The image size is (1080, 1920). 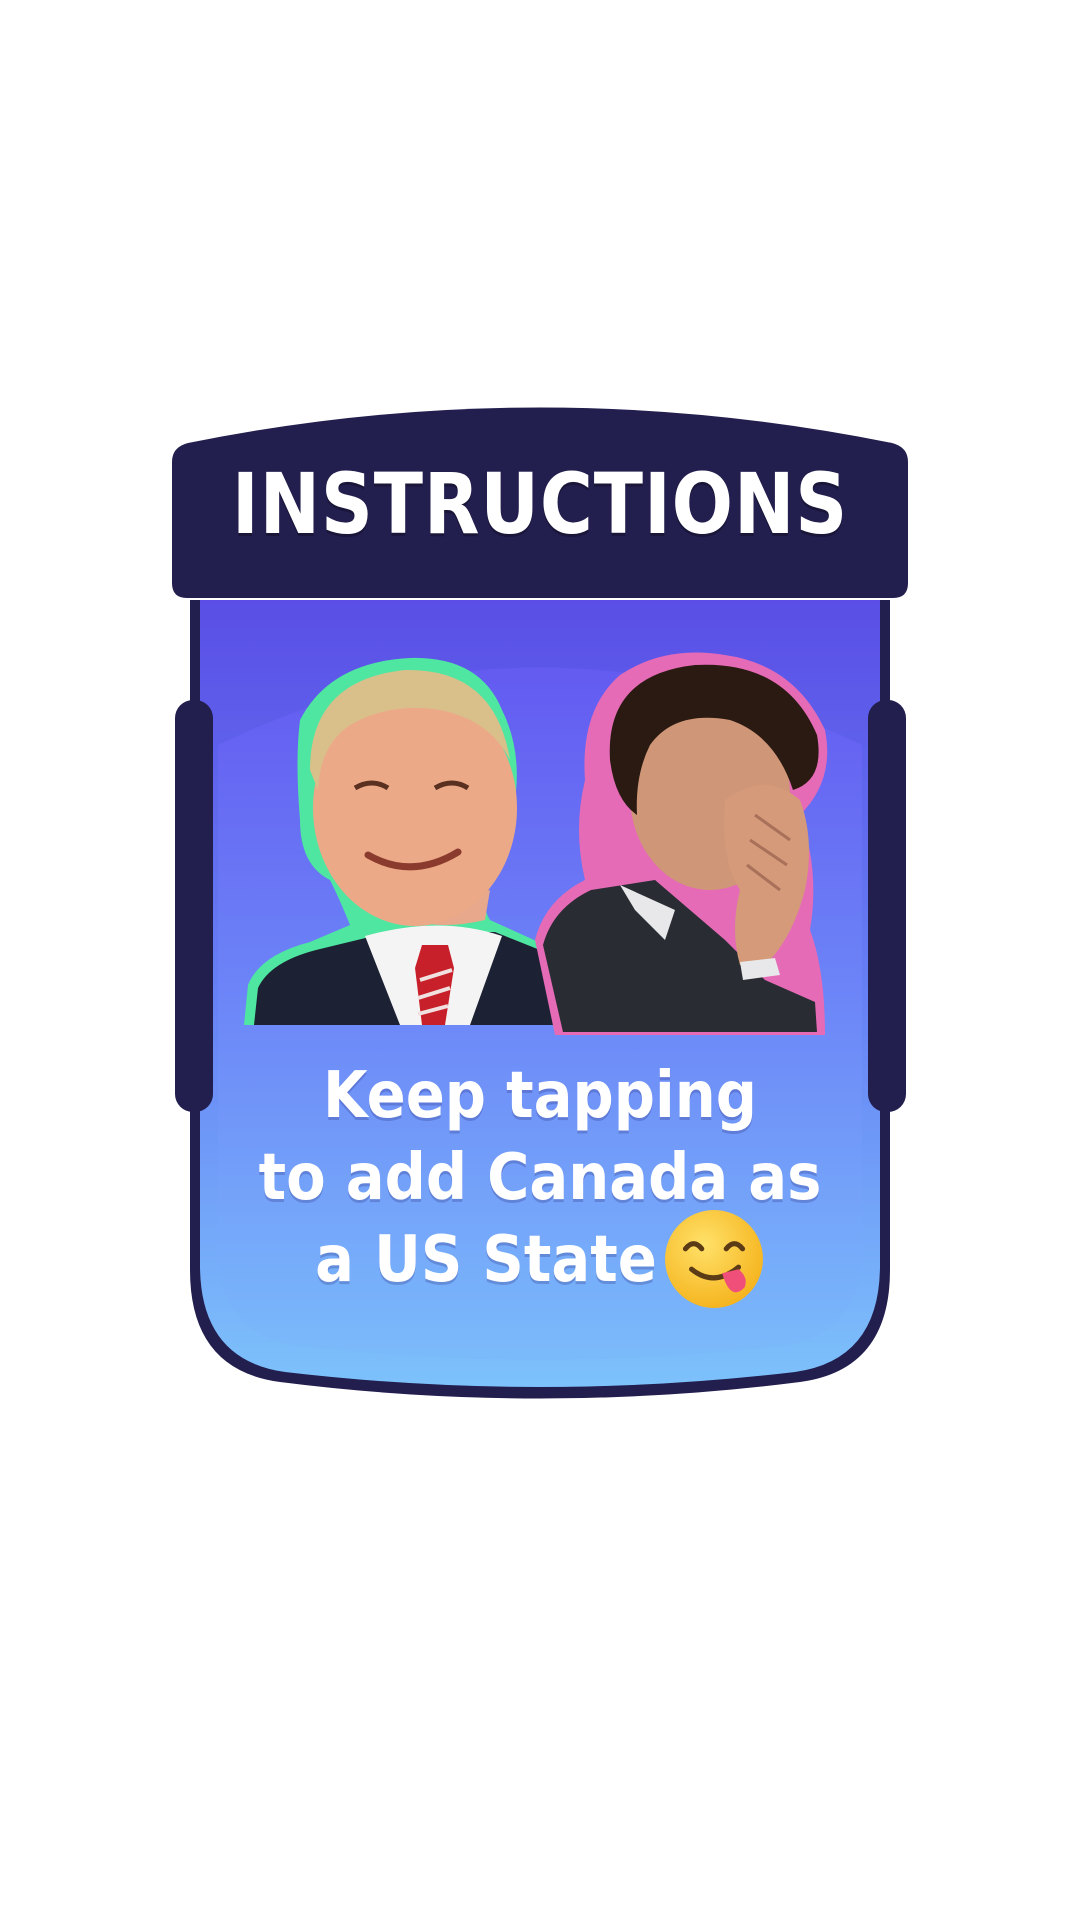 What do you see at coordinates (540, 1178) in the screenshot?
I see `instruction-line-2: to add Canada as` at bounding box center [540, 1178].